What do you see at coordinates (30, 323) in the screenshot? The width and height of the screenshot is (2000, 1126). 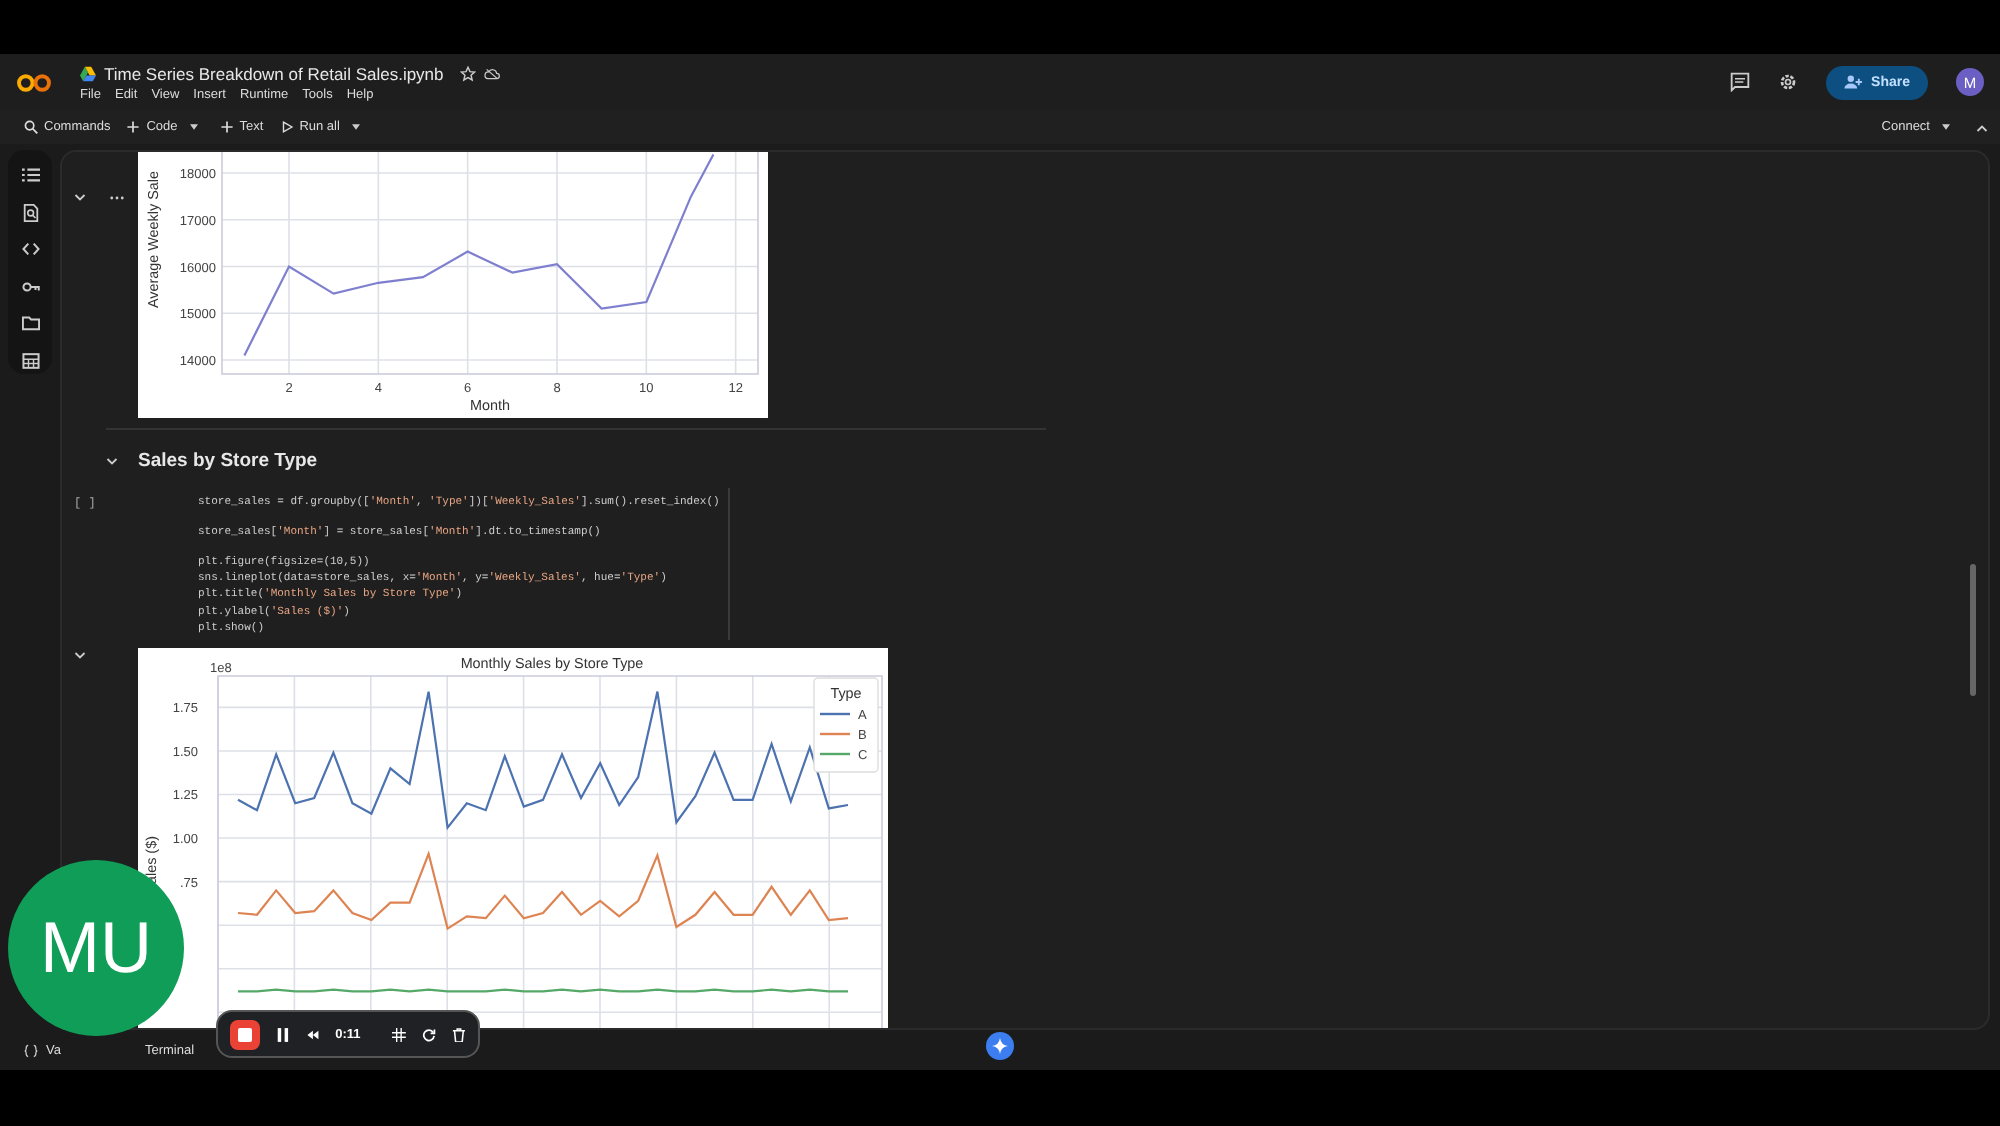 I see `folder-icon` at bounding box center [30, 323].